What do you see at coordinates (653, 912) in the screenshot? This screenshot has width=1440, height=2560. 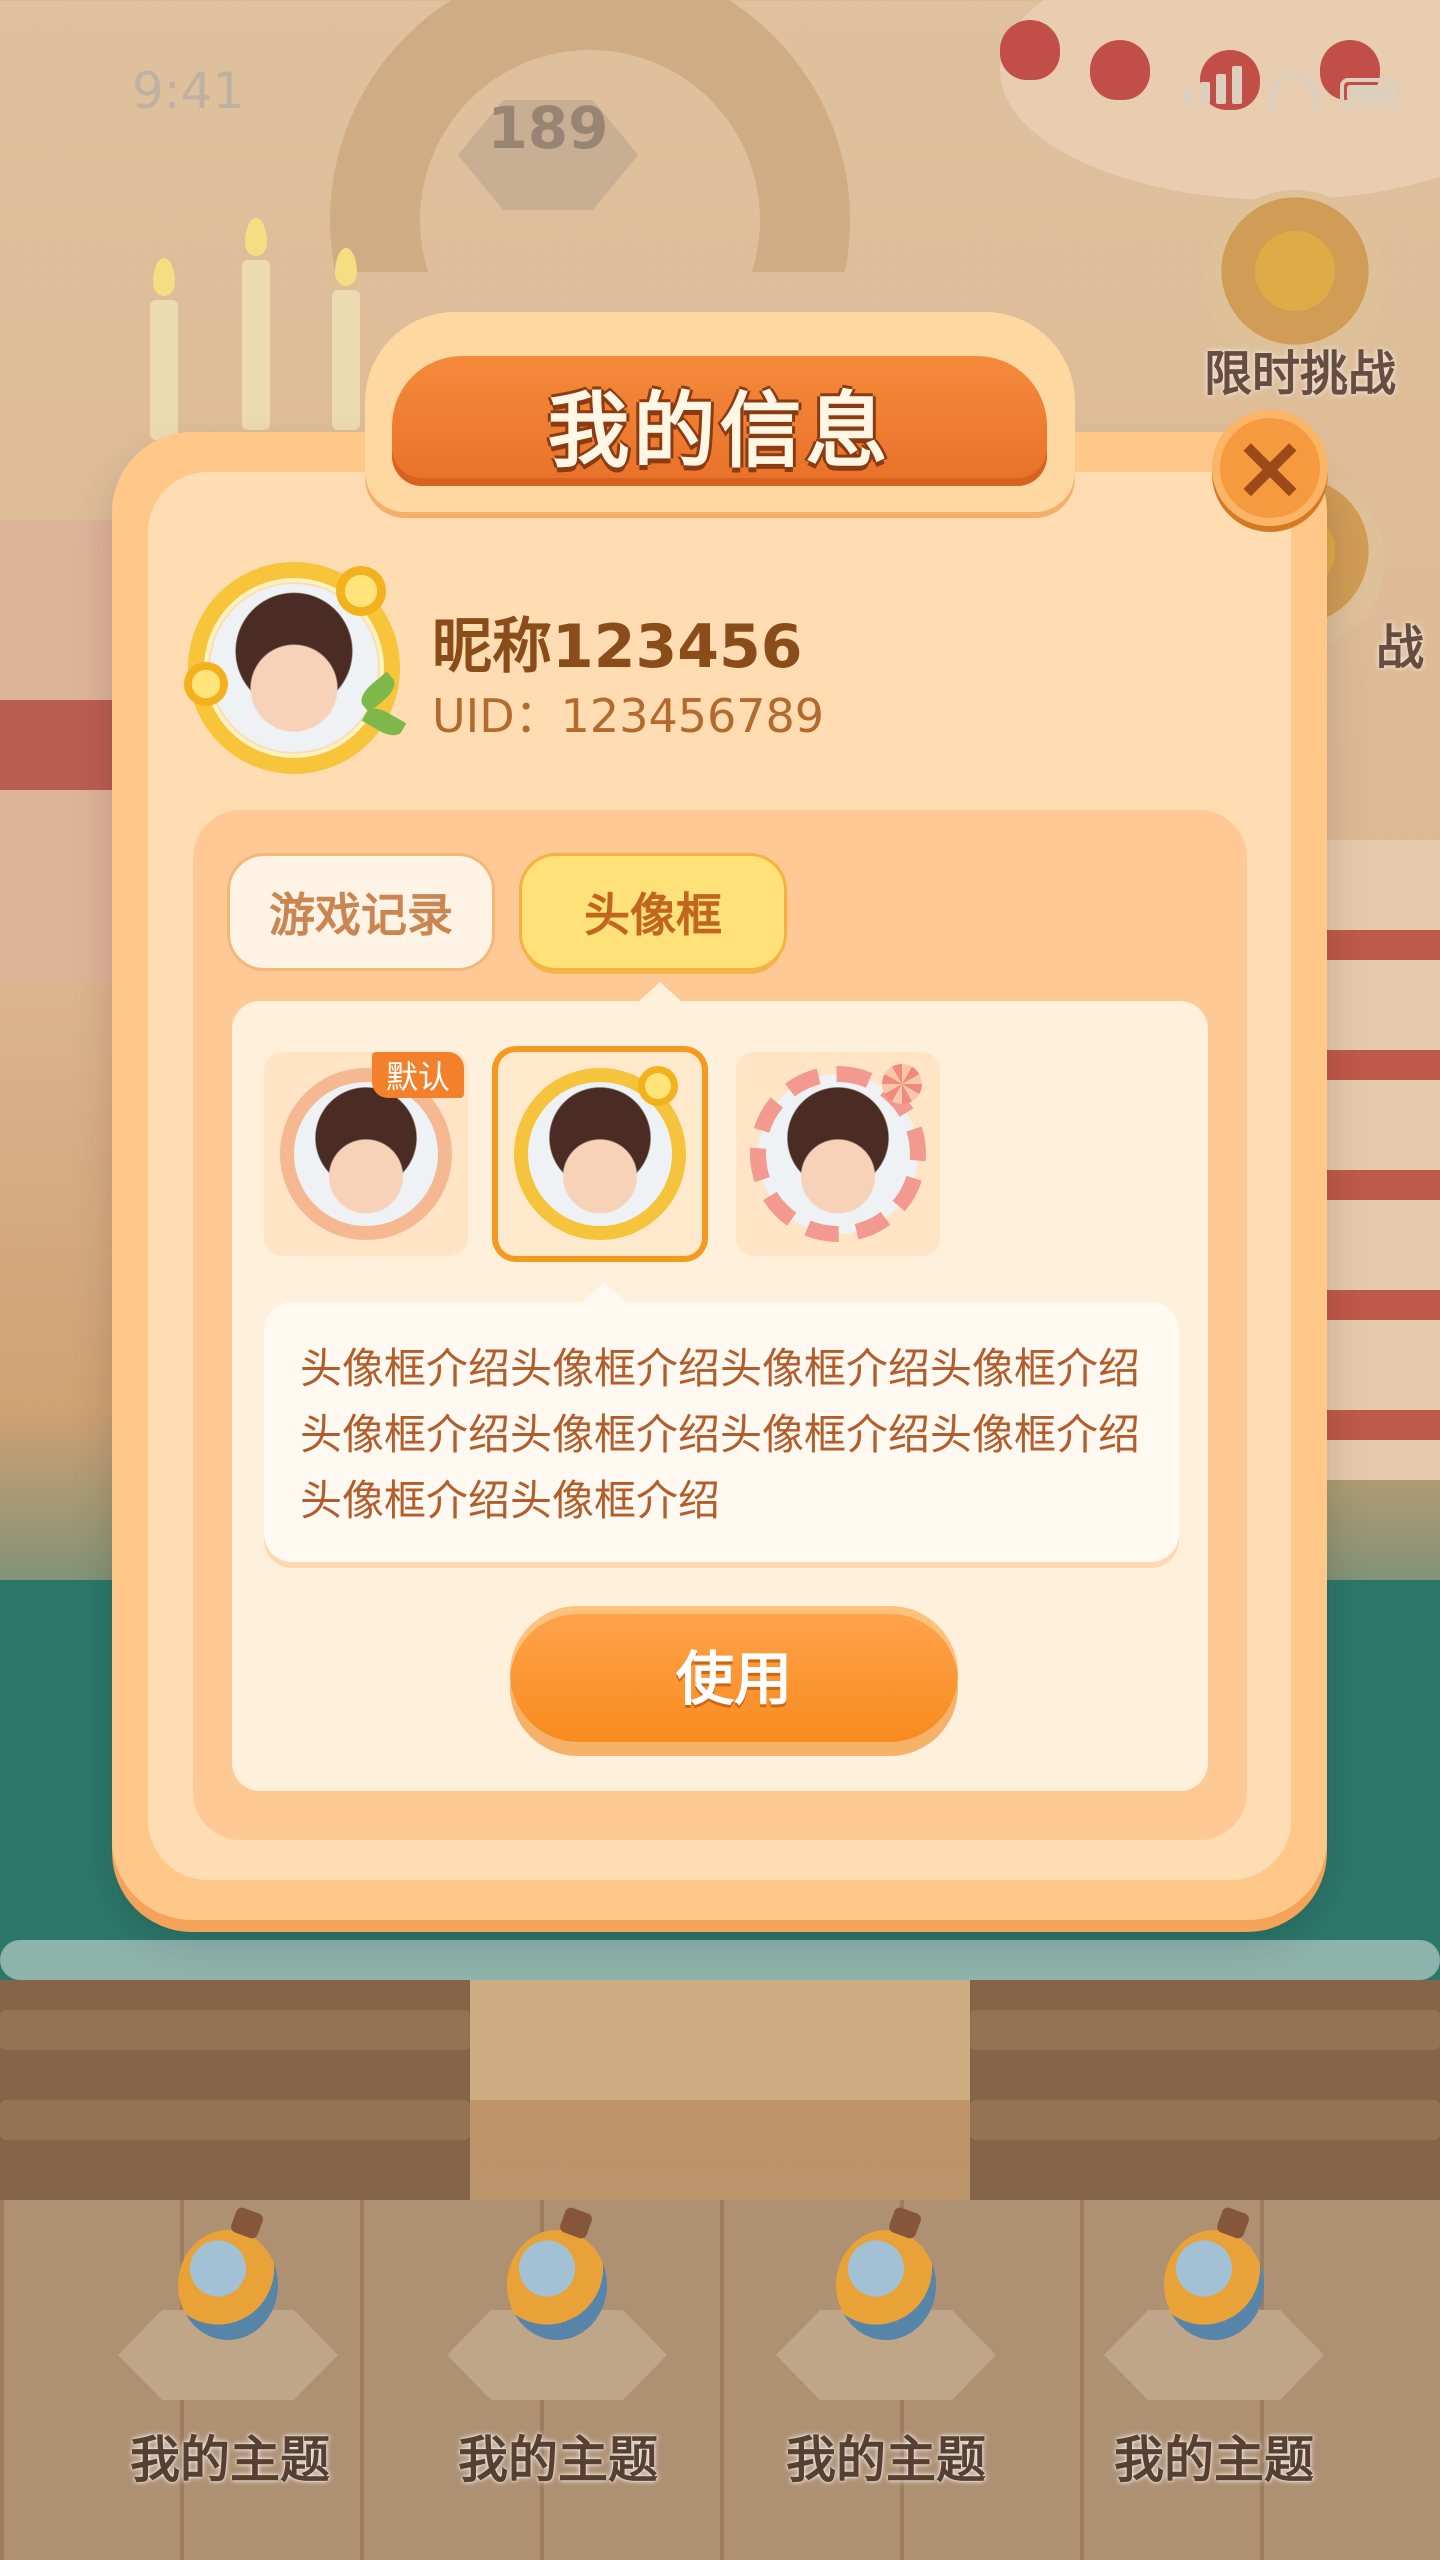 I see `tab-avatar-frame: 头像框` at bounding box center [653, 912].